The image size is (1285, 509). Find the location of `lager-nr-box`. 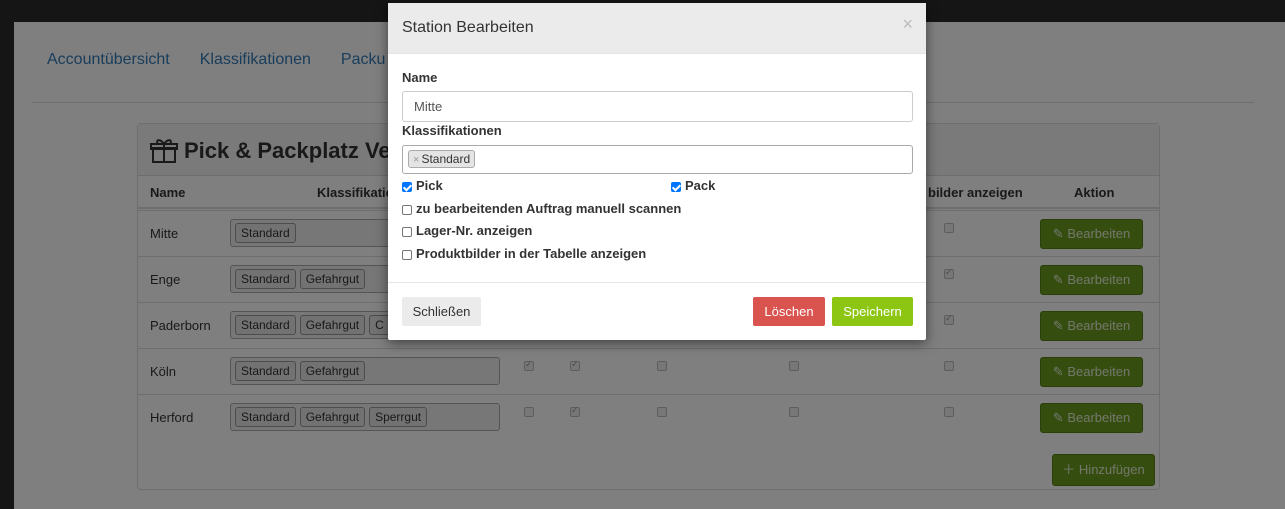

lager-nr-box is located at coordinates (407, 232).